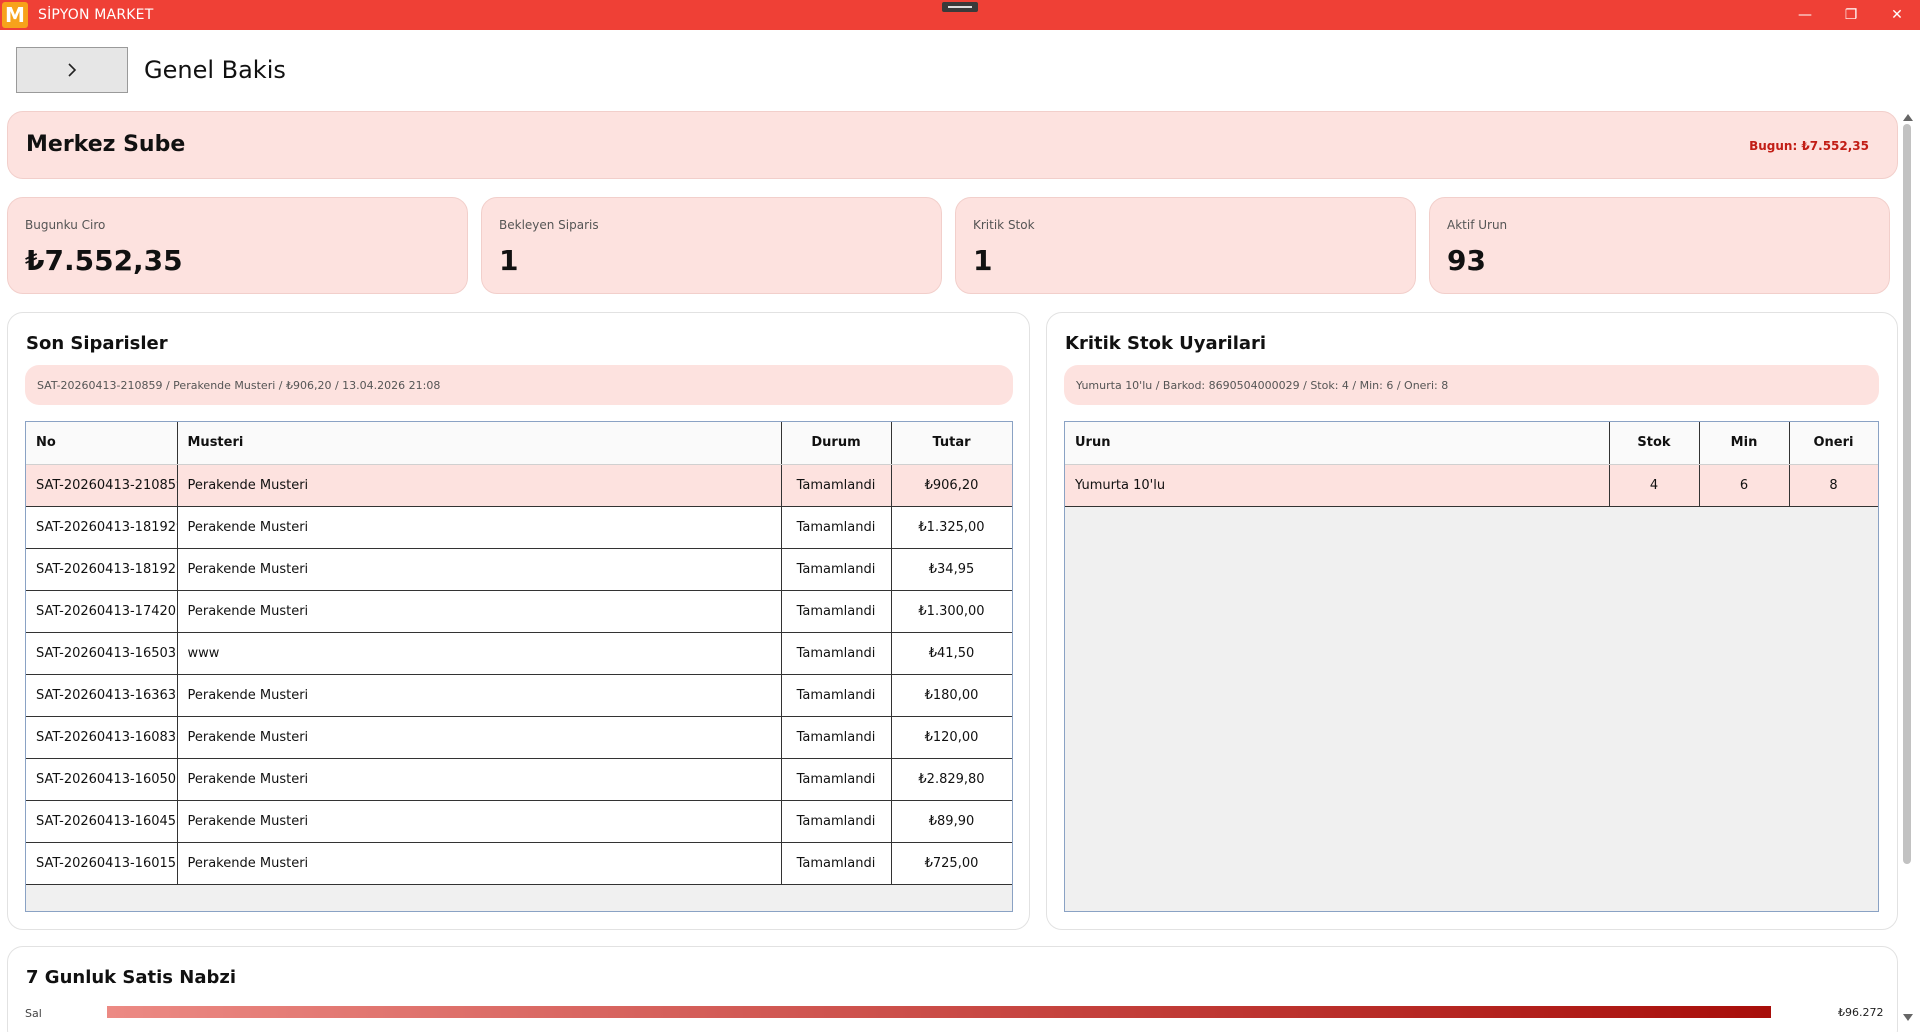 The width and height of the screenshot is (1920, 1032). Describe the element at coordinates (102, 737) in the screenshot. I see `order-no: SAT-20260413-160832` at that location.